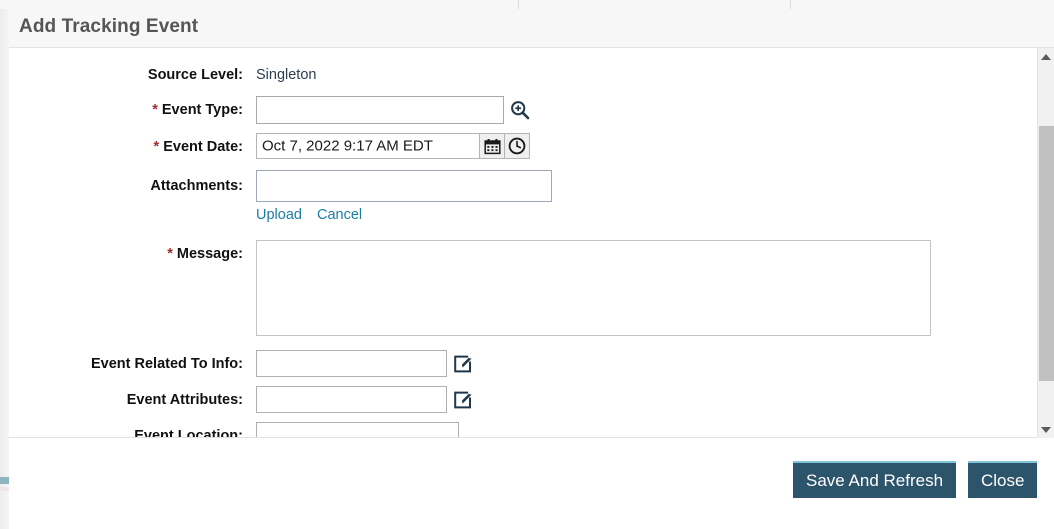 The height and width of the screenshot is (529, 1054). What do you see at coordinates (339, 215) in the screenshot?
I see `cancel-upload-link: Cancel` at bounding box center [339, 215].